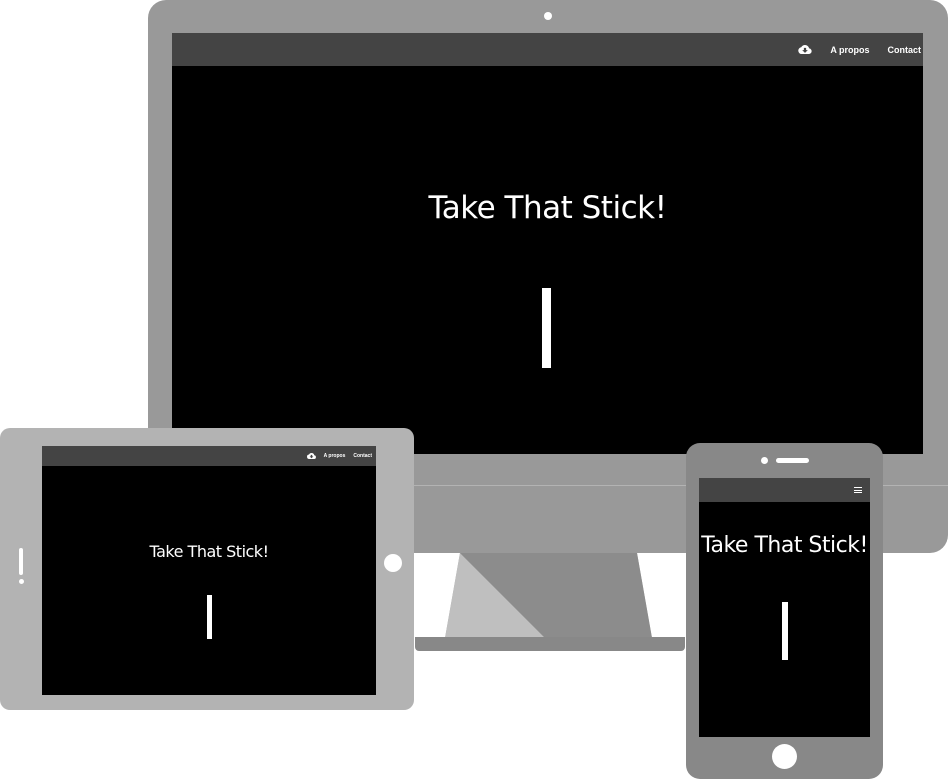 Image resolution: width=948 pixels, height=779 pixels. Describe the element at coordinates (548, 16) in the screenshot. I see `desktop-camera` at that location.